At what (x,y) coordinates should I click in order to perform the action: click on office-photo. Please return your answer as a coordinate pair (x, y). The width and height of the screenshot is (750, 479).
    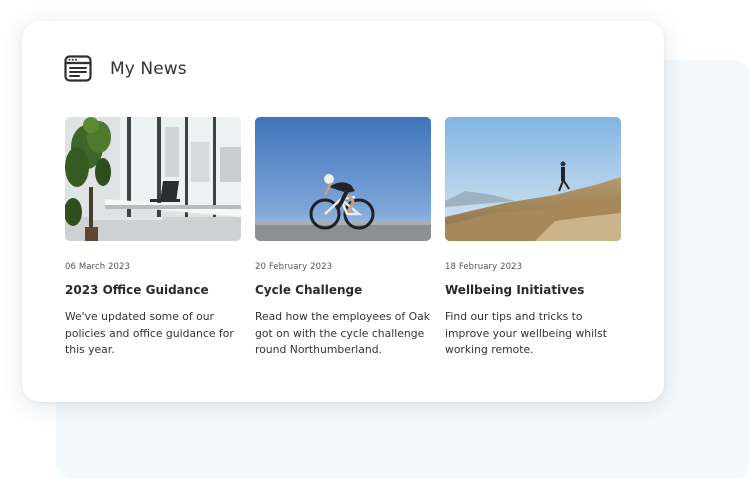
    Looking at the image, I should click on (153, 179).